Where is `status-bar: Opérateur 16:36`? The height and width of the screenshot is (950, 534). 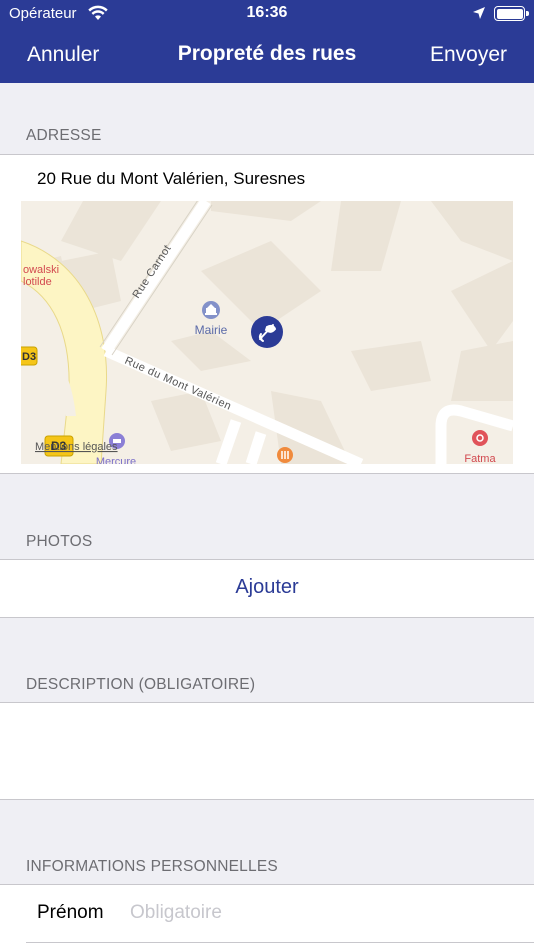 status-bar: Opérateur 16:36 is located at coordinates (267, 14).